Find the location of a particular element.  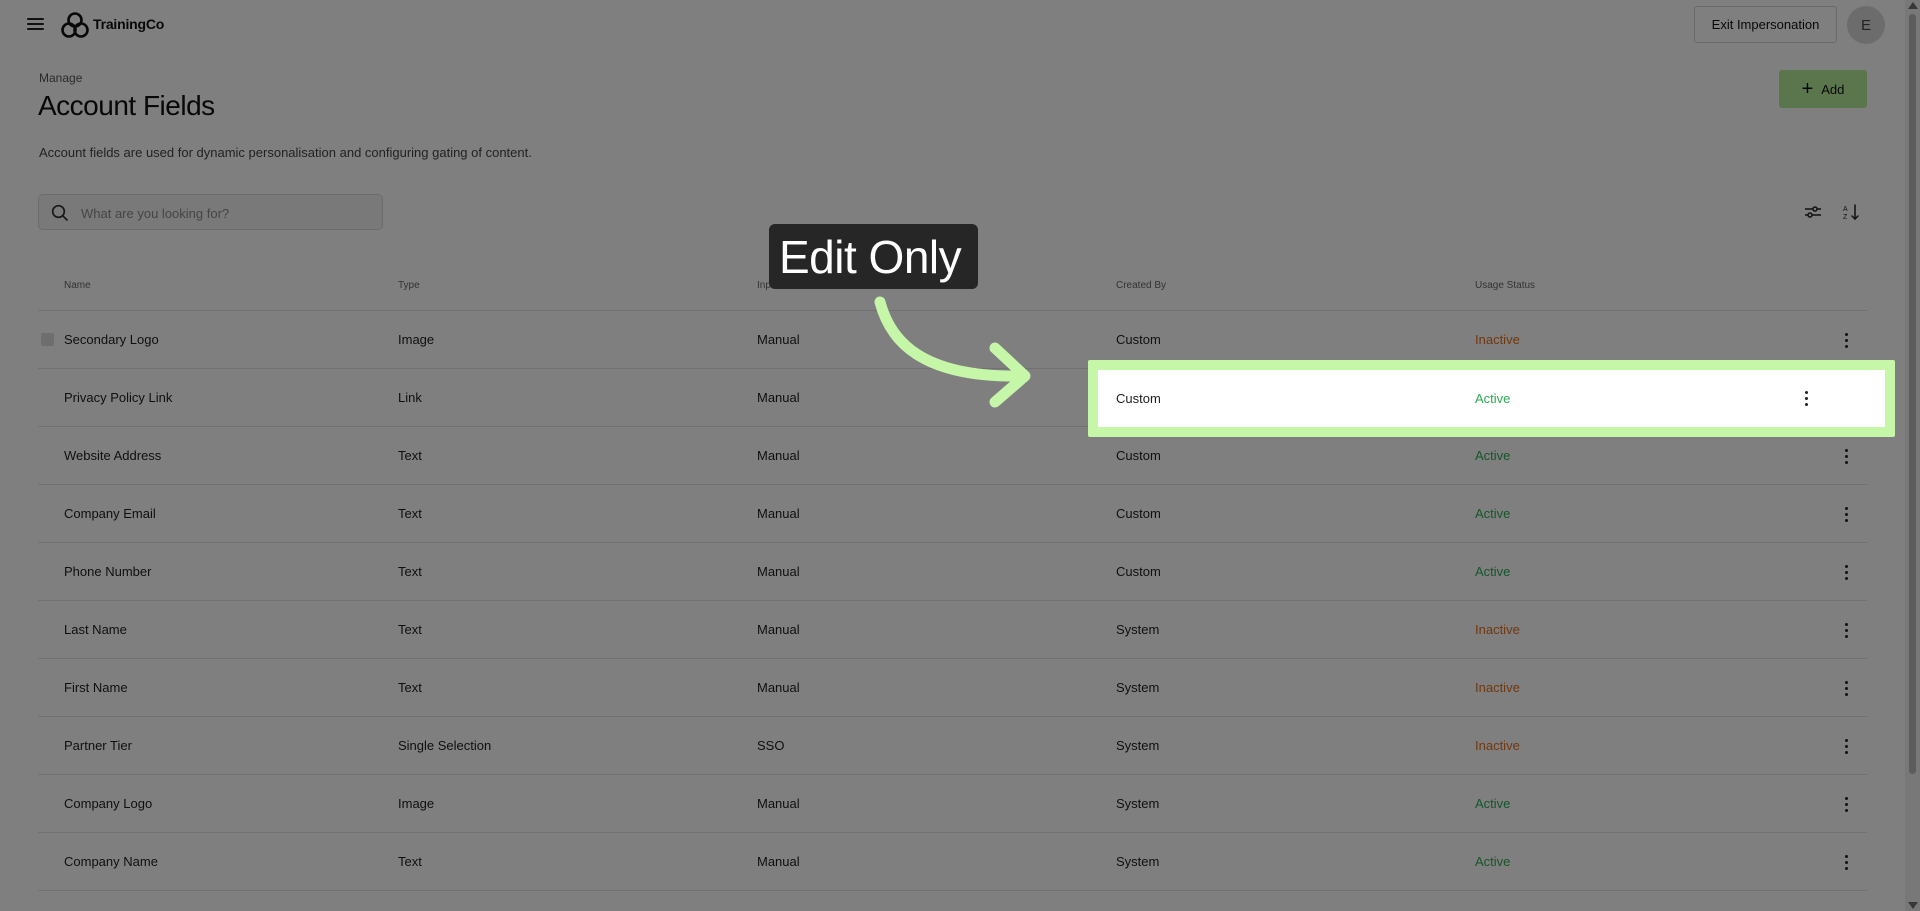

highlighted-created-by: Custom is located at coordinates (1138, 398).